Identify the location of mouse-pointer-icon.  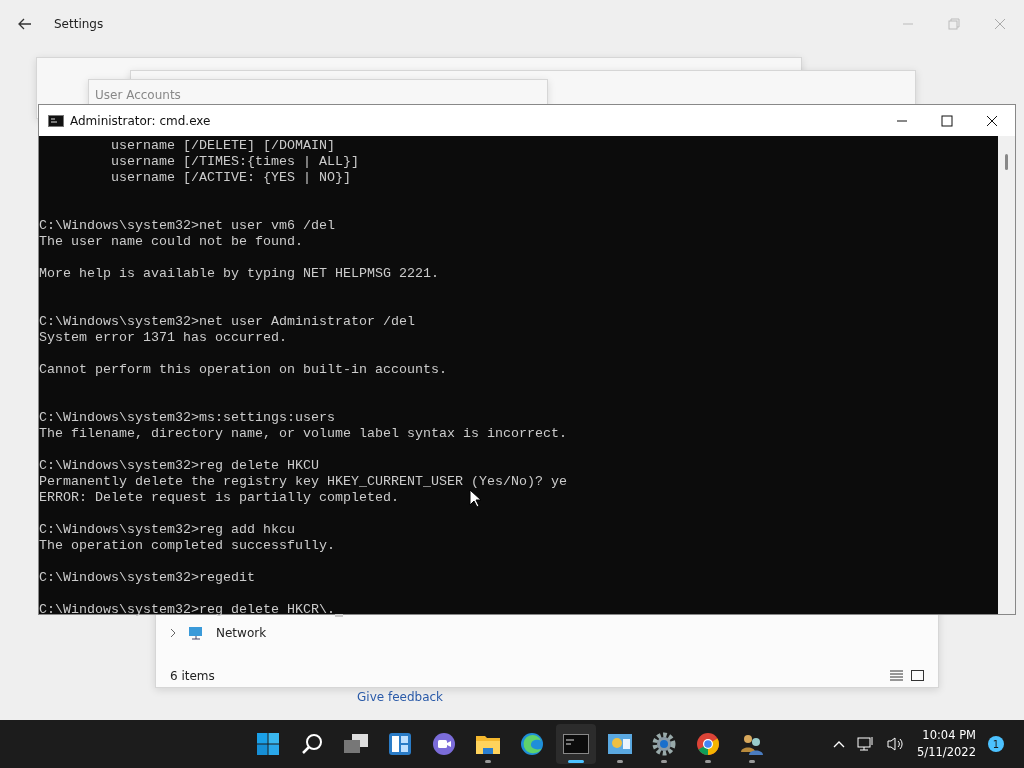
(475, 498).